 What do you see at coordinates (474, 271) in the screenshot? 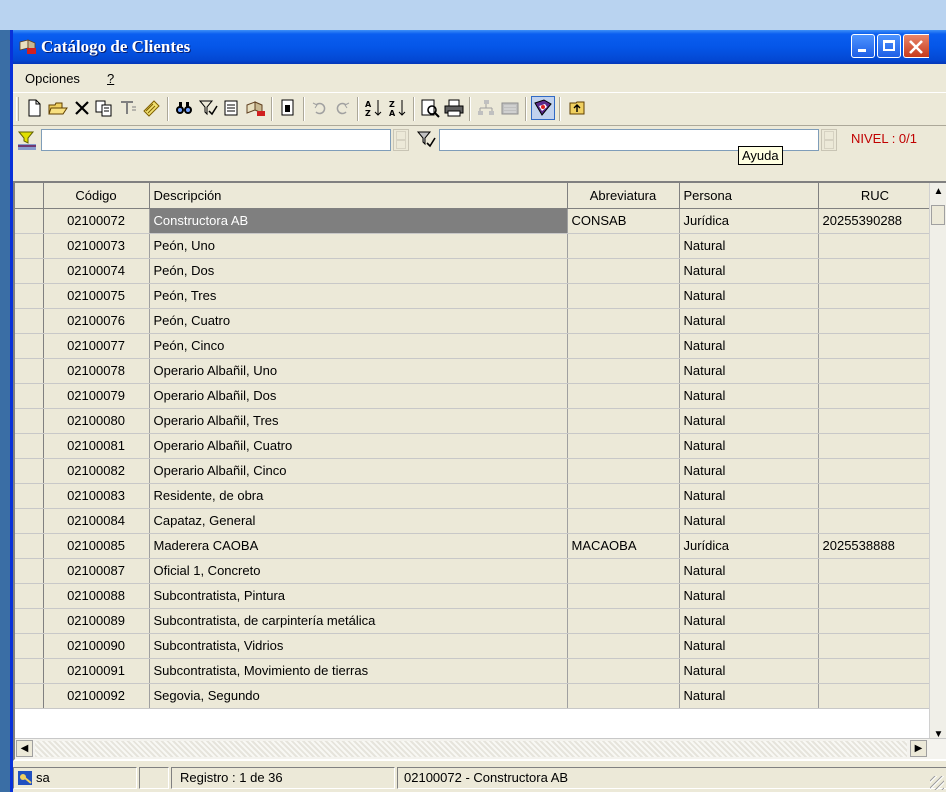
I see `table-row: 02100074 Peón, Dos Natural` at bounding box center [474, 271].